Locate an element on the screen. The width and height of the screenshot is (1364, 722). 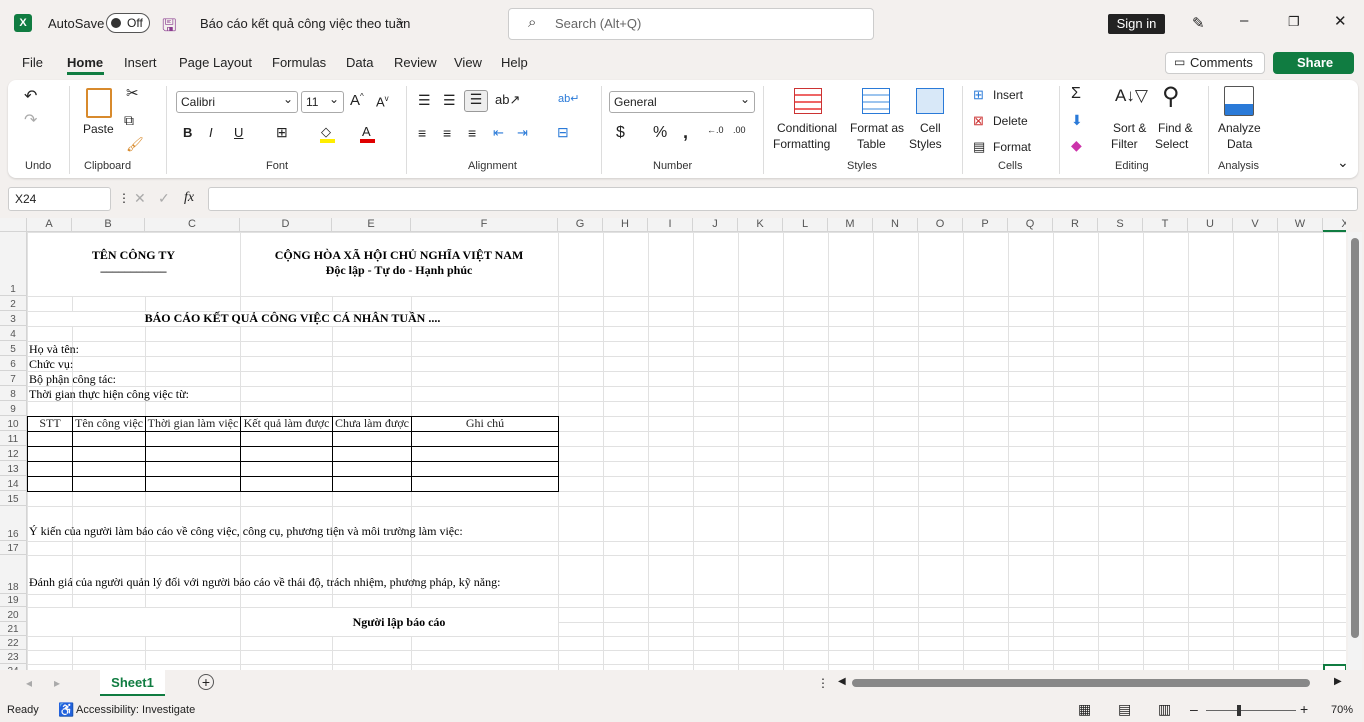
analyze-data-line2: Data is located at coordinates (1239, 144).